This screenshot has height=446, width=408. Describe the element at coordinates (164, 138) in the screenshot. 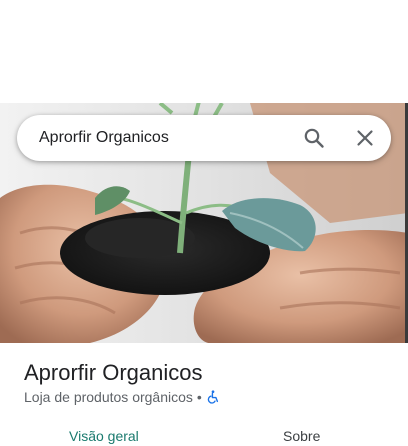

I see `search-input` at that location.